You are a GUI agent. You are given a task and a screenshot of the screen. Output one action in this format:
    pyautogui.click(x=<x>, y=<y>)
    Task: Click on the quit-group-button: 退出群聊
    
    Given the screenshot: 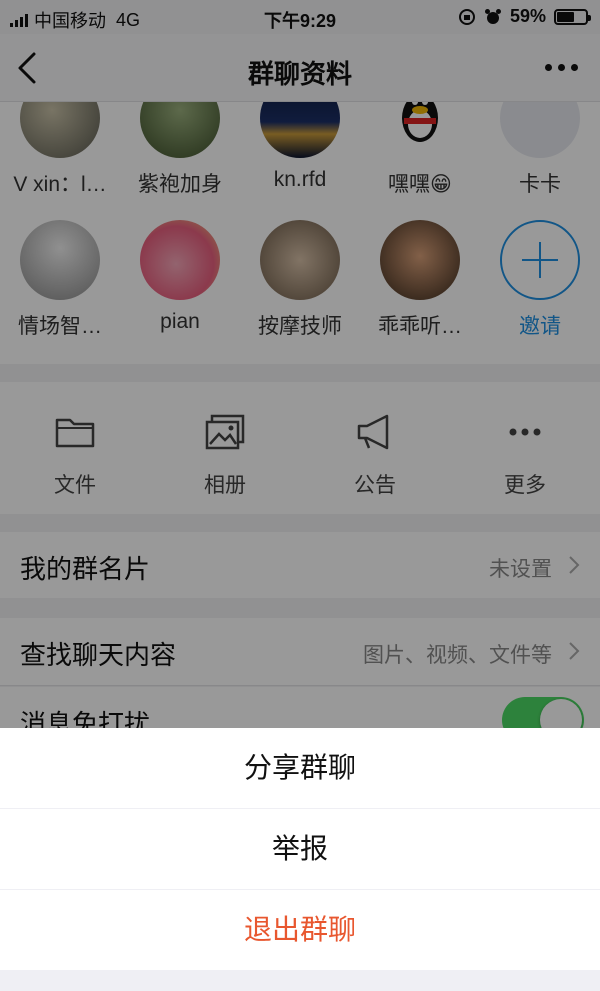 What is the action you would take?
    pyautogui.click(x=300, y=930)
    